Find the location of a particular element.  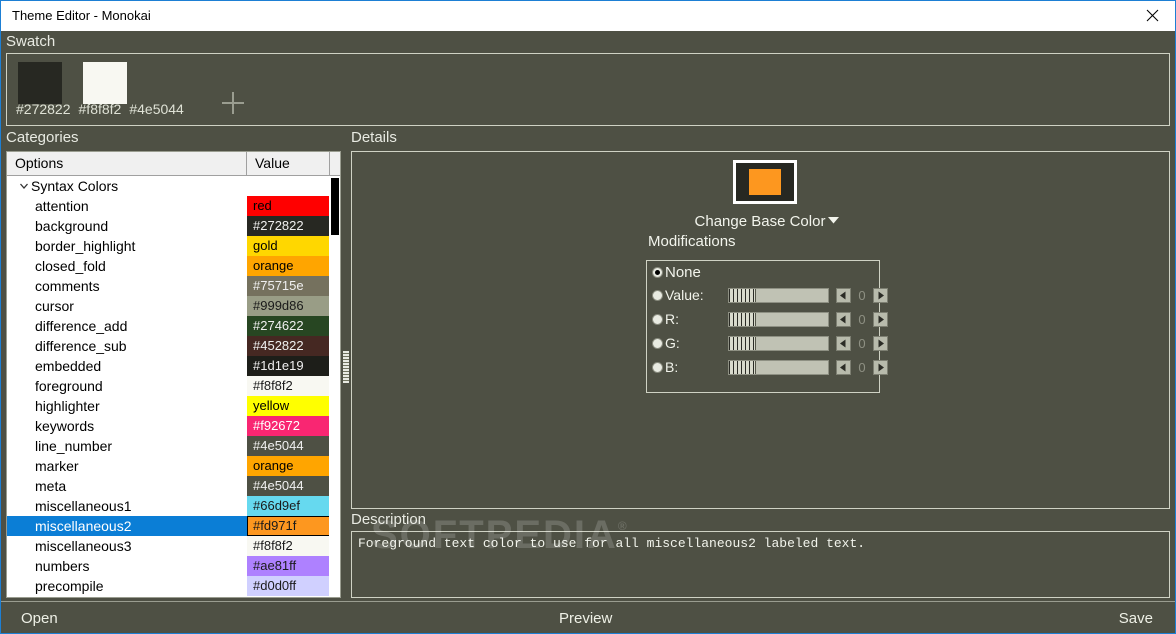

chevron-down-icon is located at coordinates (24, 186).